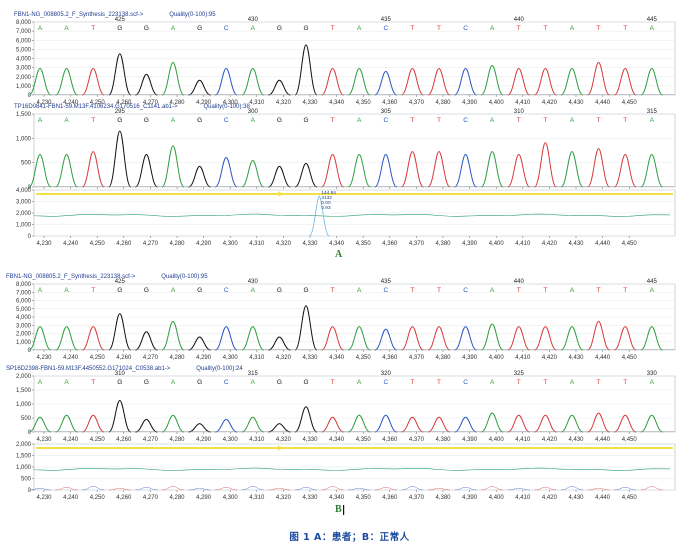 The width and height of the screenshot is (699, 558). I want to click on plot-frame, so click(354, 150).